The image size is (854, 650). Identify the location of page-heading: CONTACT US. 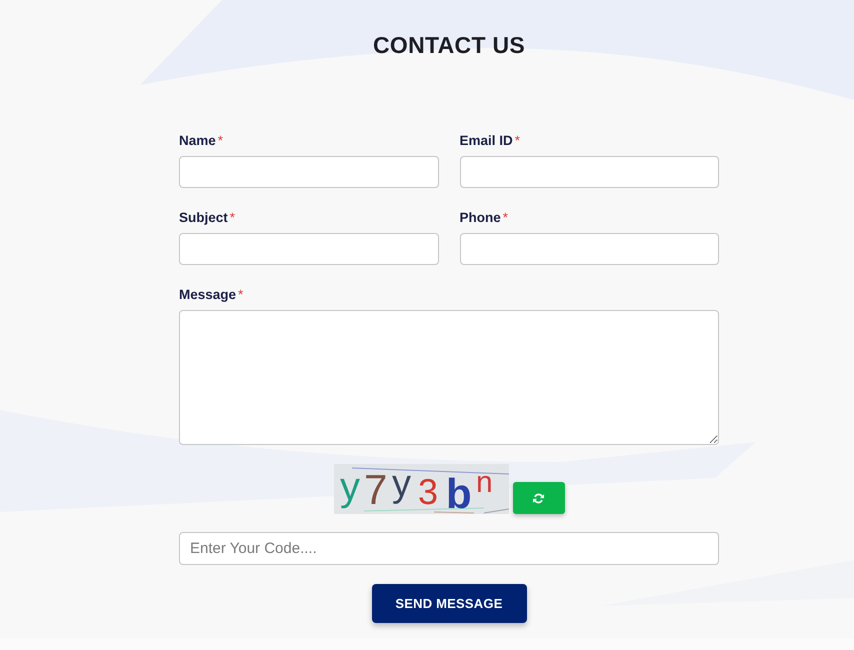
(449, 45).